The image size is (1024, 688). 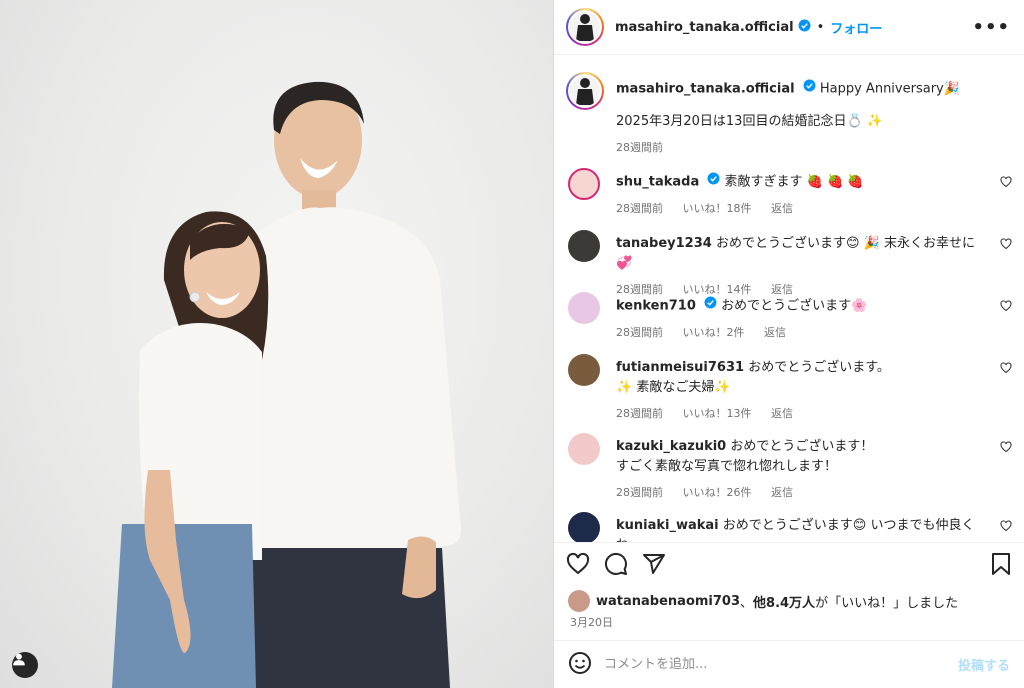 I want to click on comment-likes: いいね！2件, so click(x=714, y=332).